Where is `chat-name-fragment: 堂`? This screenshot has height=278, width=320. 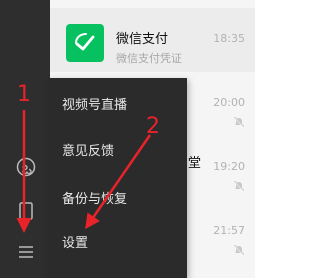
chat-name-fragment: 堂 is located at coordinates (195, 163).